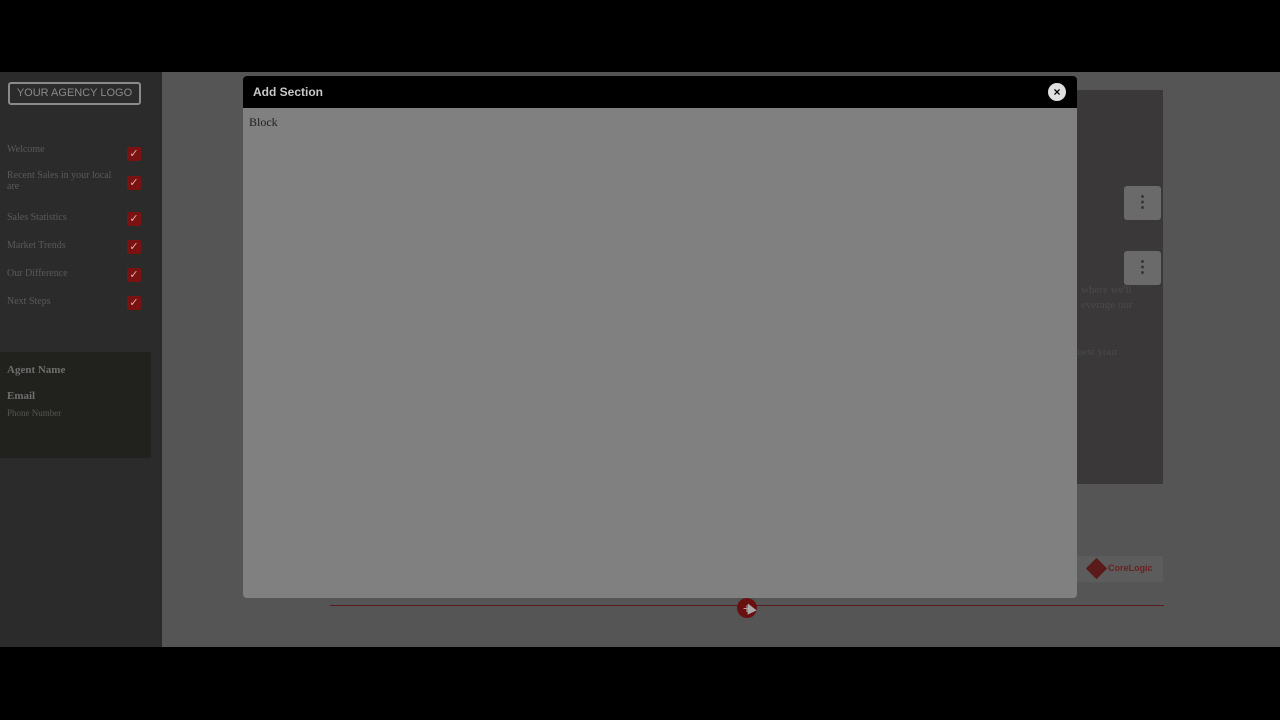  What do you see at coordinates (59, 181) in the screenshot?
I see `sidebar-item-label: Recent Sales in your local are` at bounding box center [59, 181].